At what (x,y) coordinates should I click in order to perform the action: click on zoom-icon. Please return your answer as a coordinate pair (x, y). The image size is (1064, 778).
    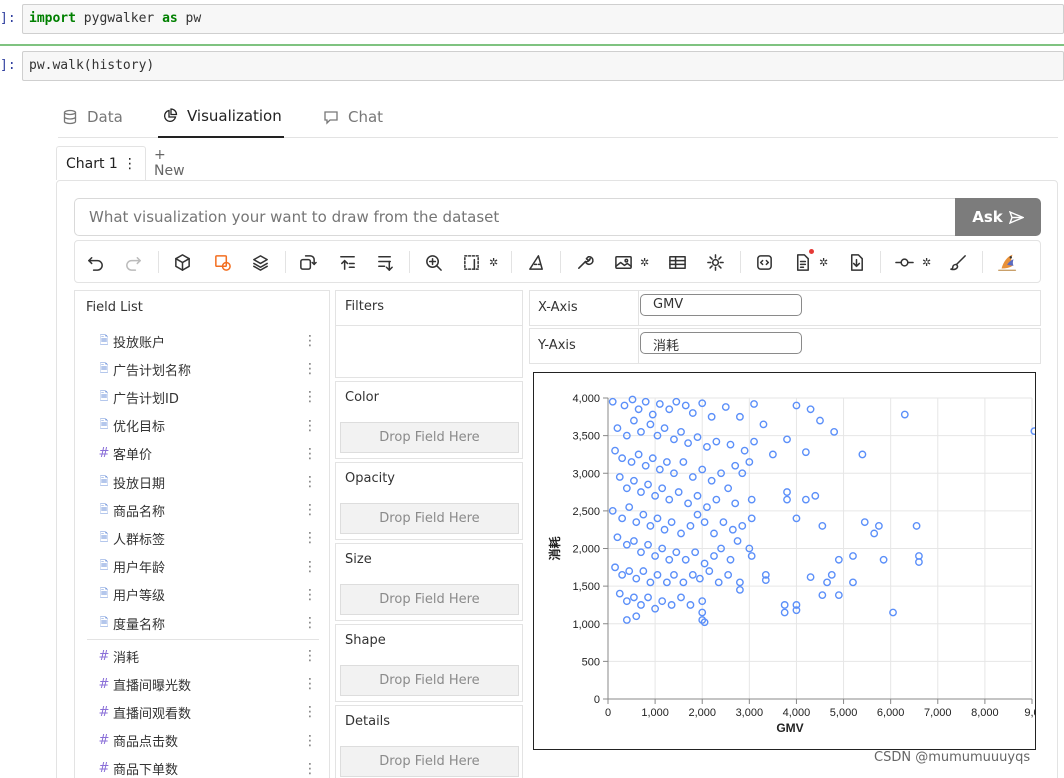
    Looking at the image, I should click on (433, 262).